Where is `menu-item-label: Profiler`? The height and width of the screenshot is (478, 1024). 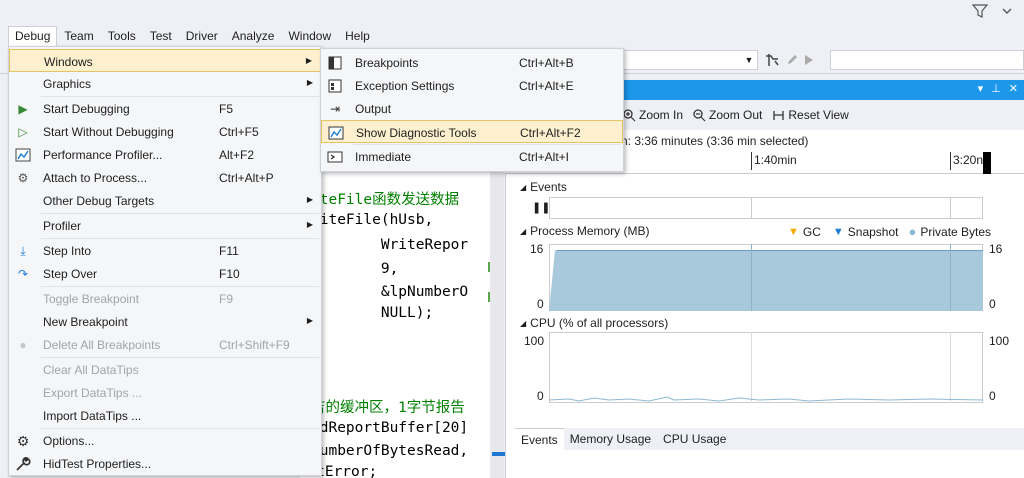
menu-item-label: Profiler is located at coordinates (62, 226).